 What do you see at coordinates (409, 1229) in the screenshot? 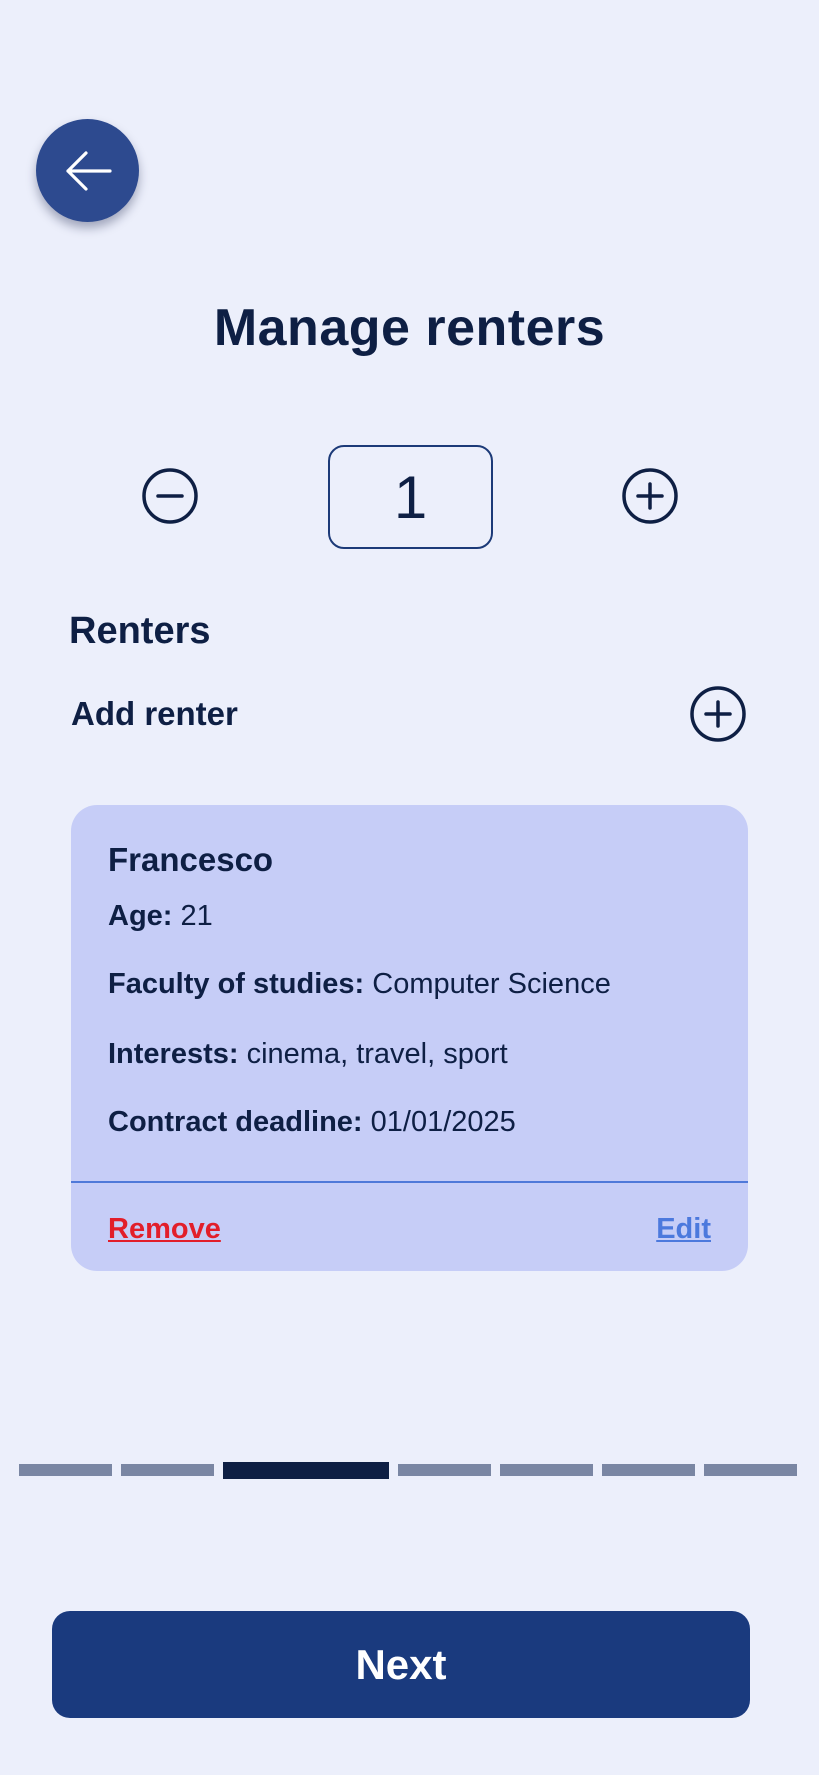
I see `card-actions: Remove Edit` at bounding box center [409, 1229].